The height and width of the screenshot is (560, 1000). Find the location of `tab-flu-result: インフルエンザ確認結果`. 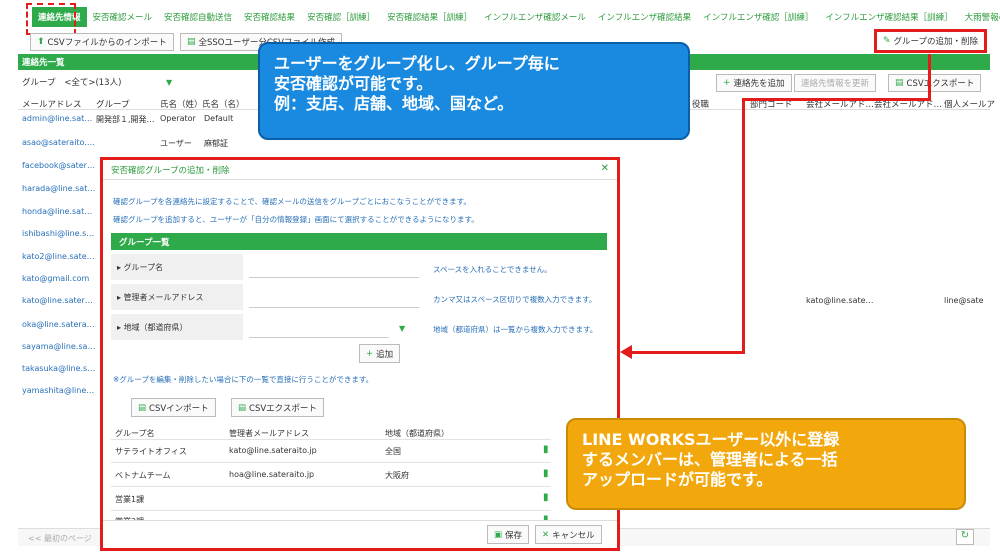

tab-flu-result: インフルエンザ確認結果 is located at coordinates (644, 17).